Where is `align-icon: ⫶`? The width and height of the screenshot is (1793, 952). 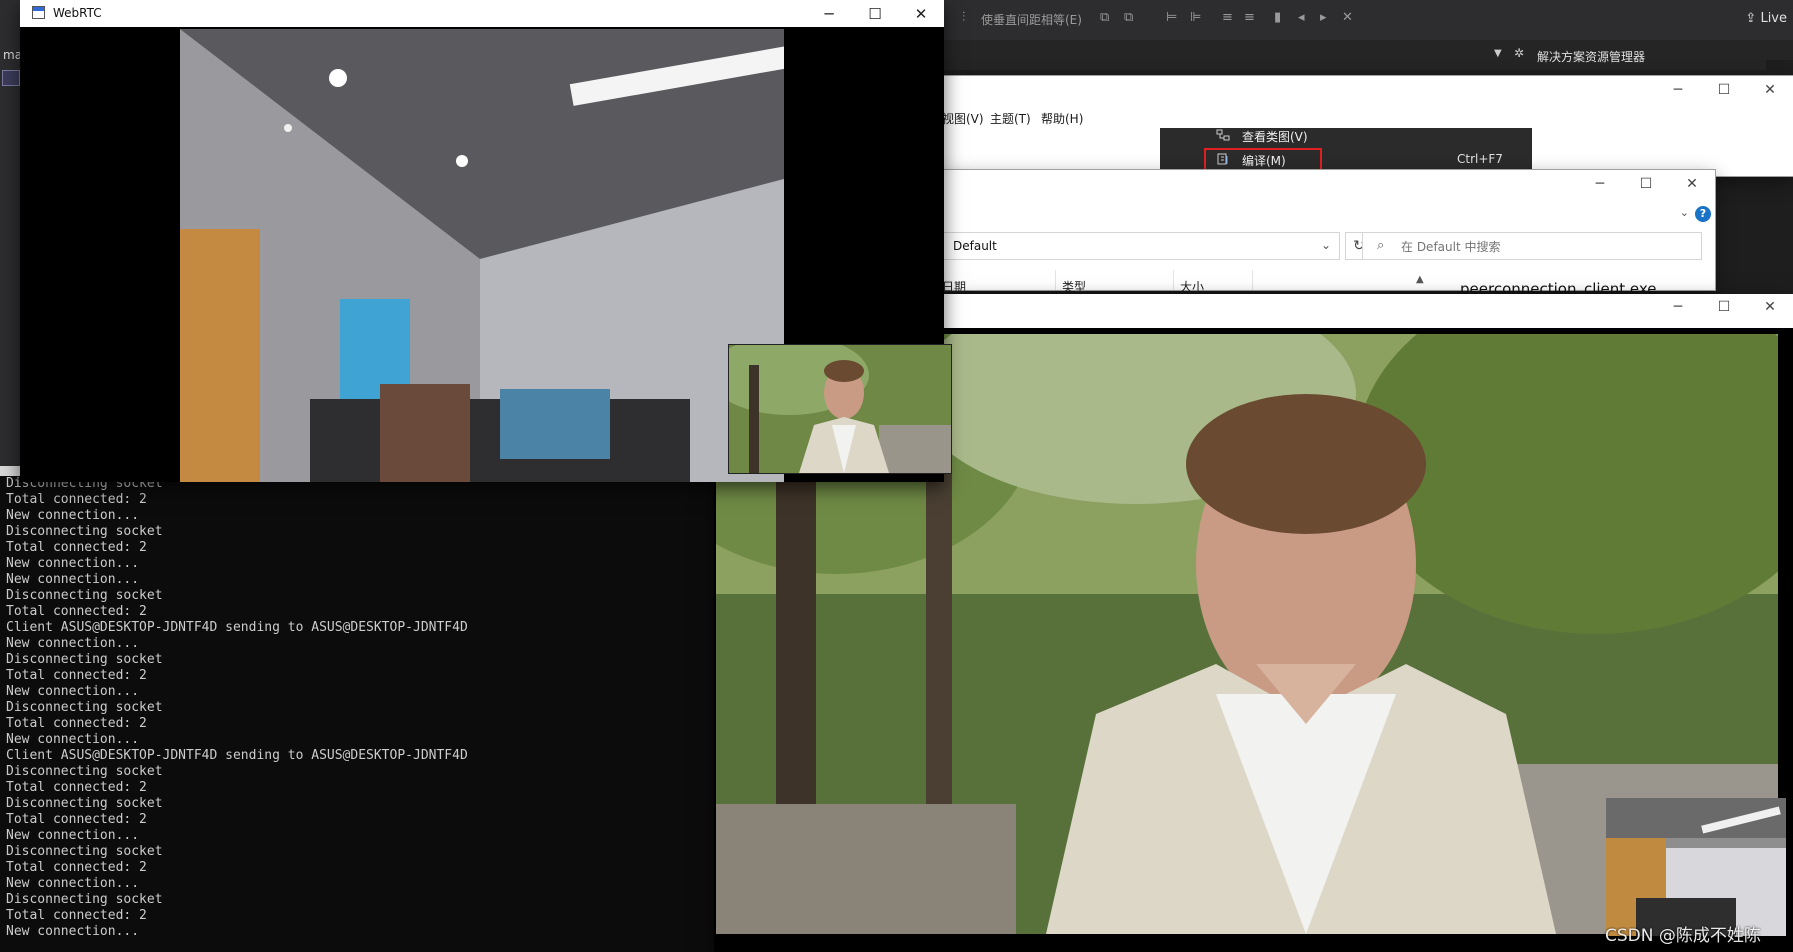 align-icon: ⫶ is located at coordinates (963, 17).